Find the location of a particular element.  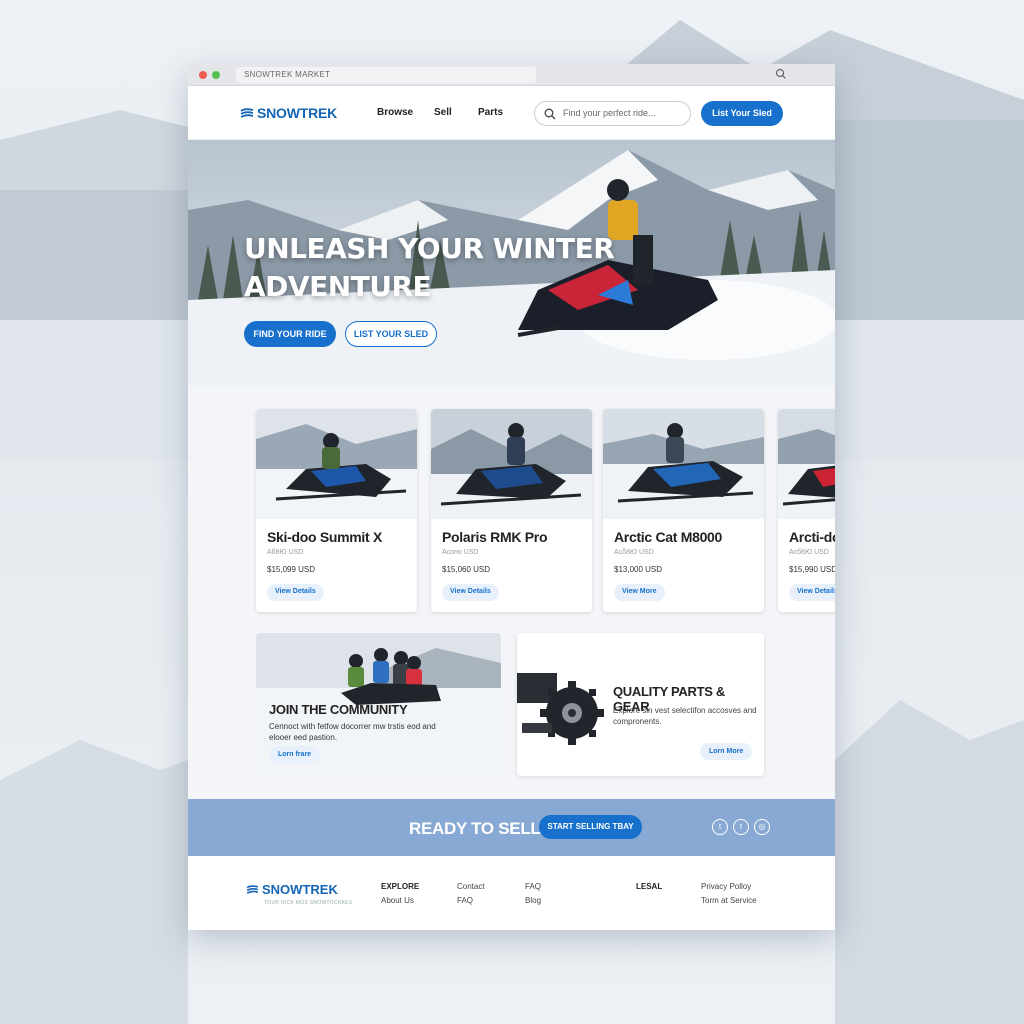

close-dot-icon is located at coordinates (203, 75).